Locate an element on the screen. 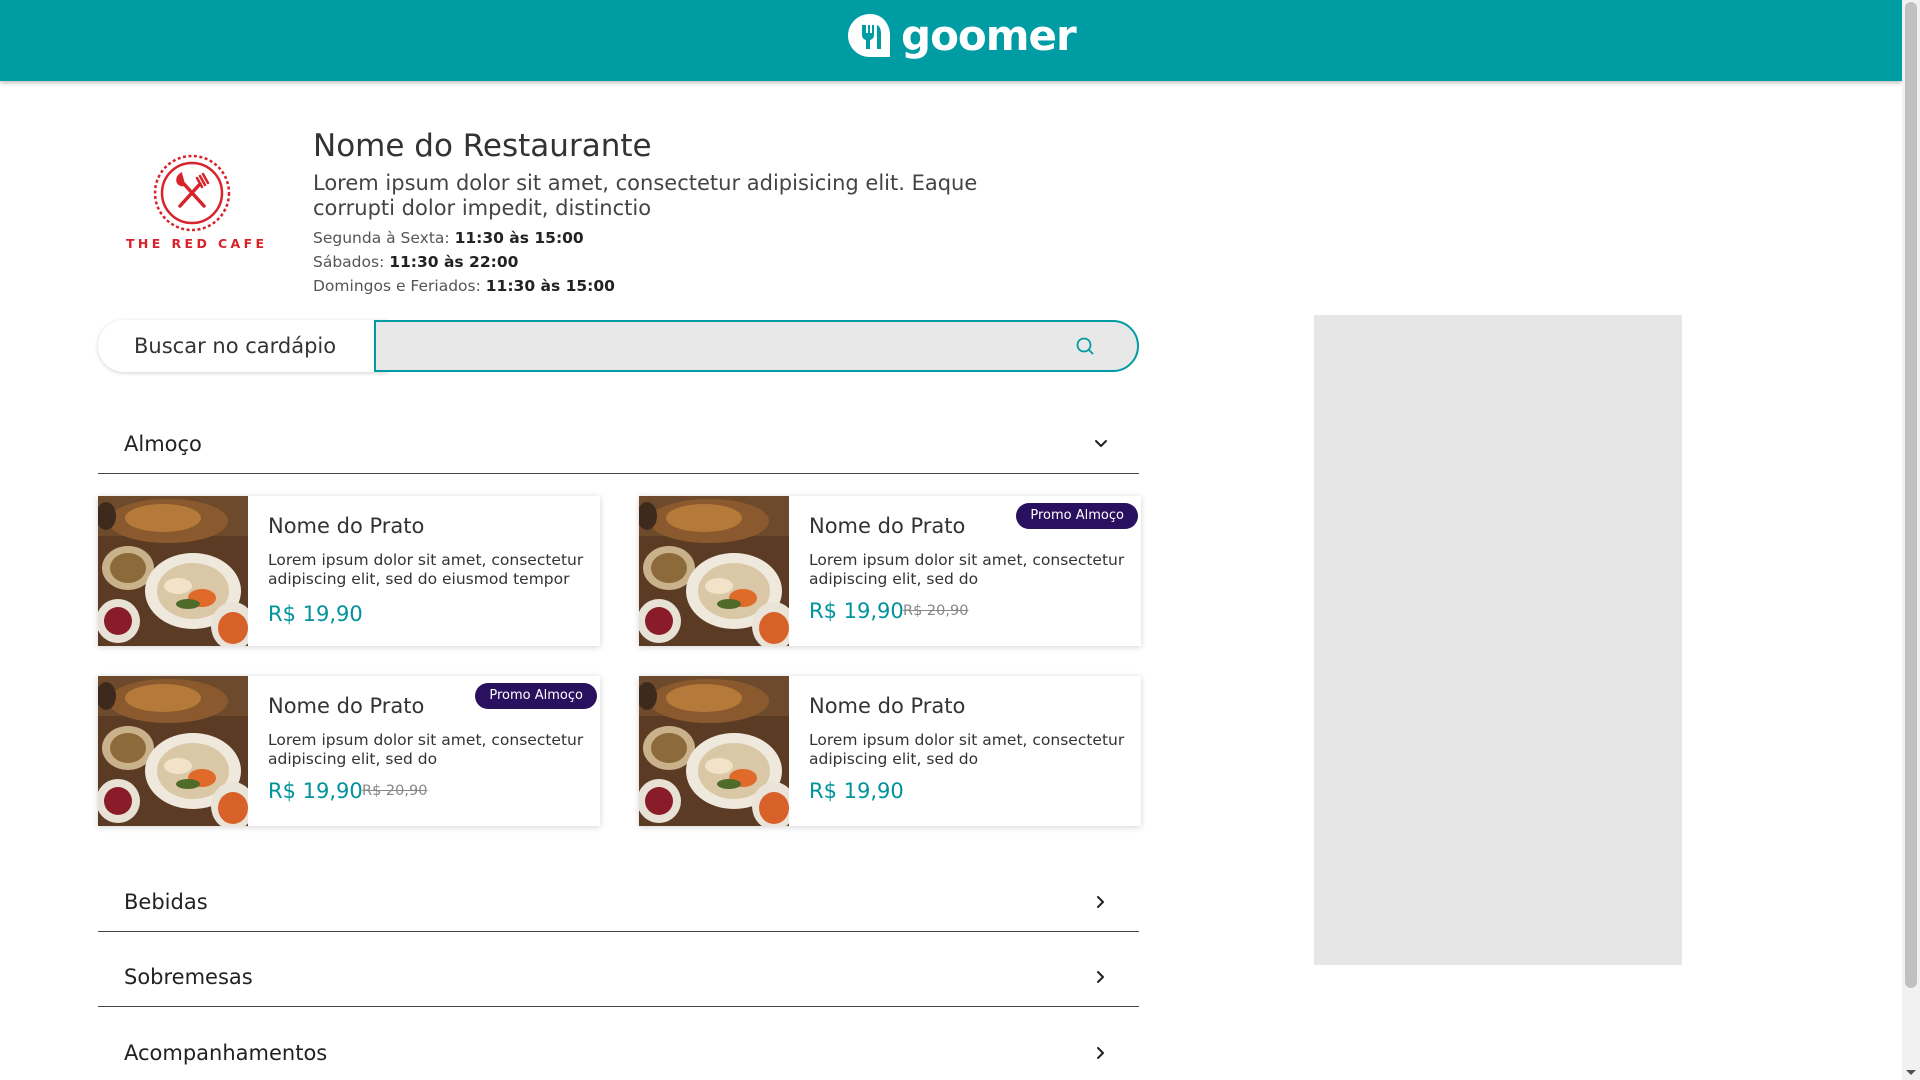 The width and height of the screenshot is (1920, 1080). hours-label: Segunda à Sexta: is located at coordinates (384, 238).